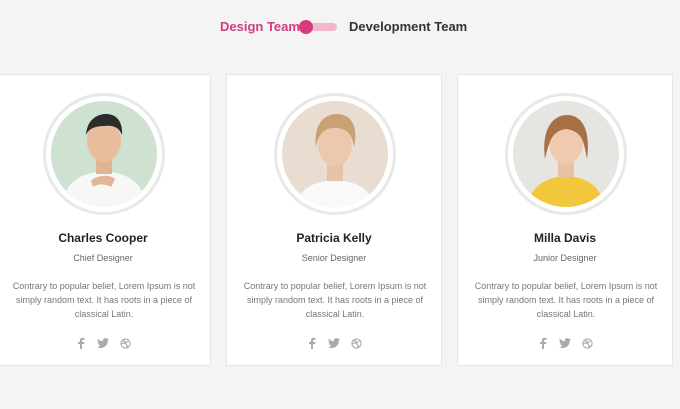  What do you see at coordinates (340, 27) in the screenshot?
I see `team-toggle-bar: Design Team Development Team` at bounding box center [340, 27].